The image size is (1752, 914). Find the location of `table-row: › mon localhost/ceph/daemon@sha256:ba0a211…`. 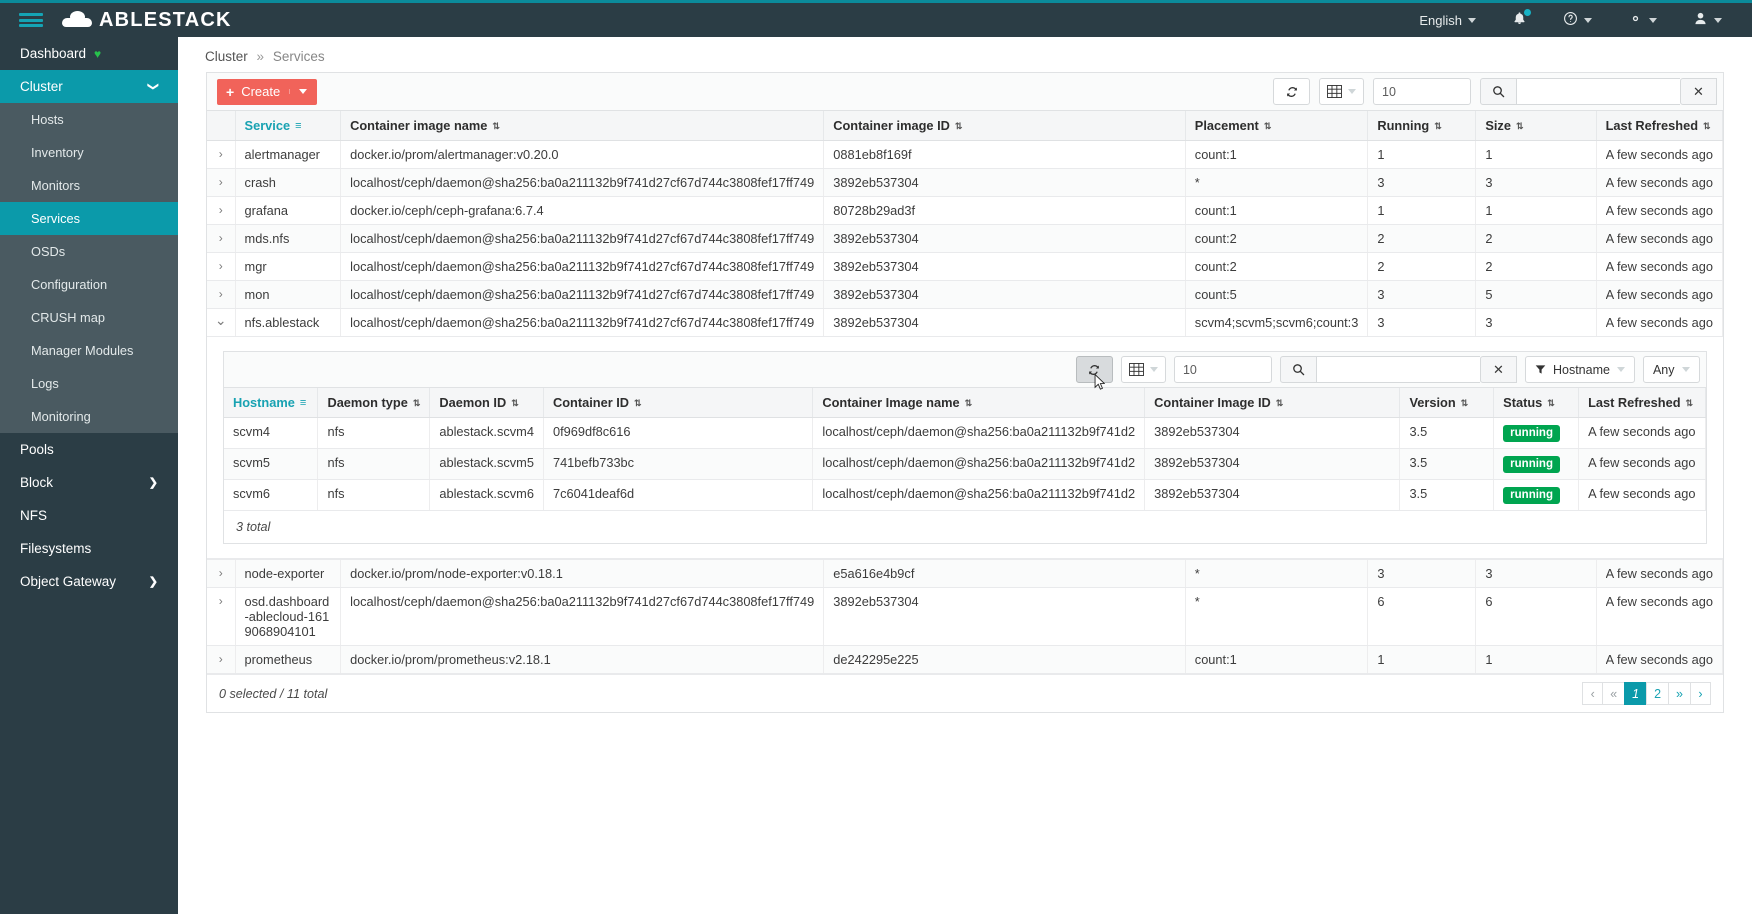

table-row: › mon localhost/ceph/daemon@sha256:ba0a211… is located at coordinates (965, 294).